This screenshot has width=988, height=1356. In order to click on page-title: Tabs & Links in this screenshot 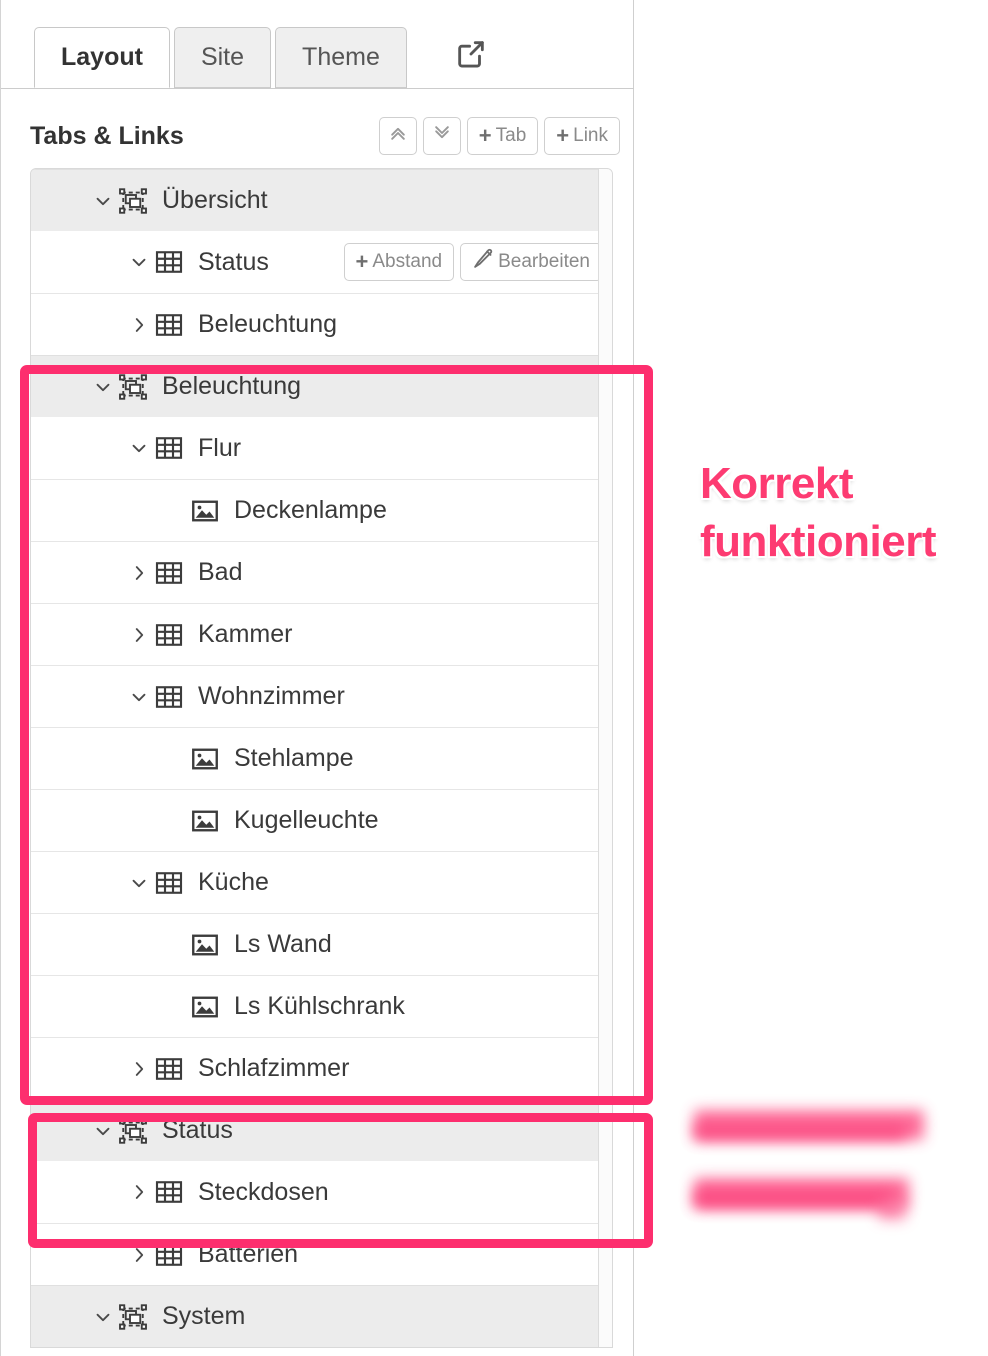, I will do `click(107, 135)`.